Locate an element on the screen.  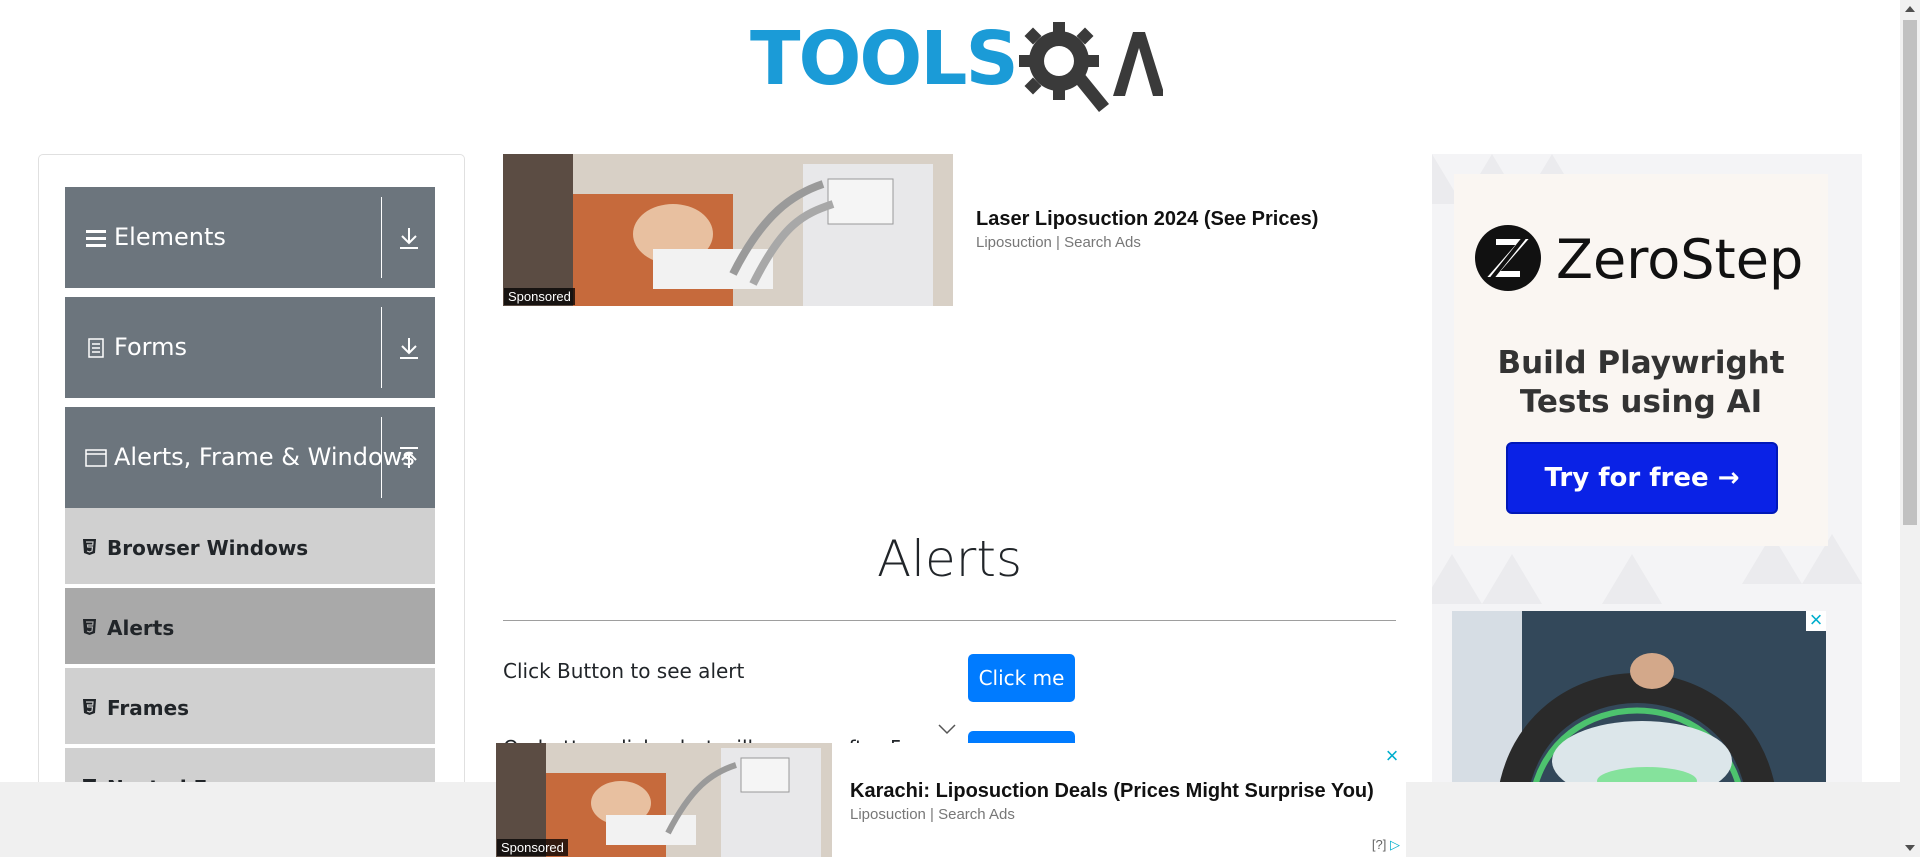
sidebar-group-label: Forms is located at coordinates (150, 347).